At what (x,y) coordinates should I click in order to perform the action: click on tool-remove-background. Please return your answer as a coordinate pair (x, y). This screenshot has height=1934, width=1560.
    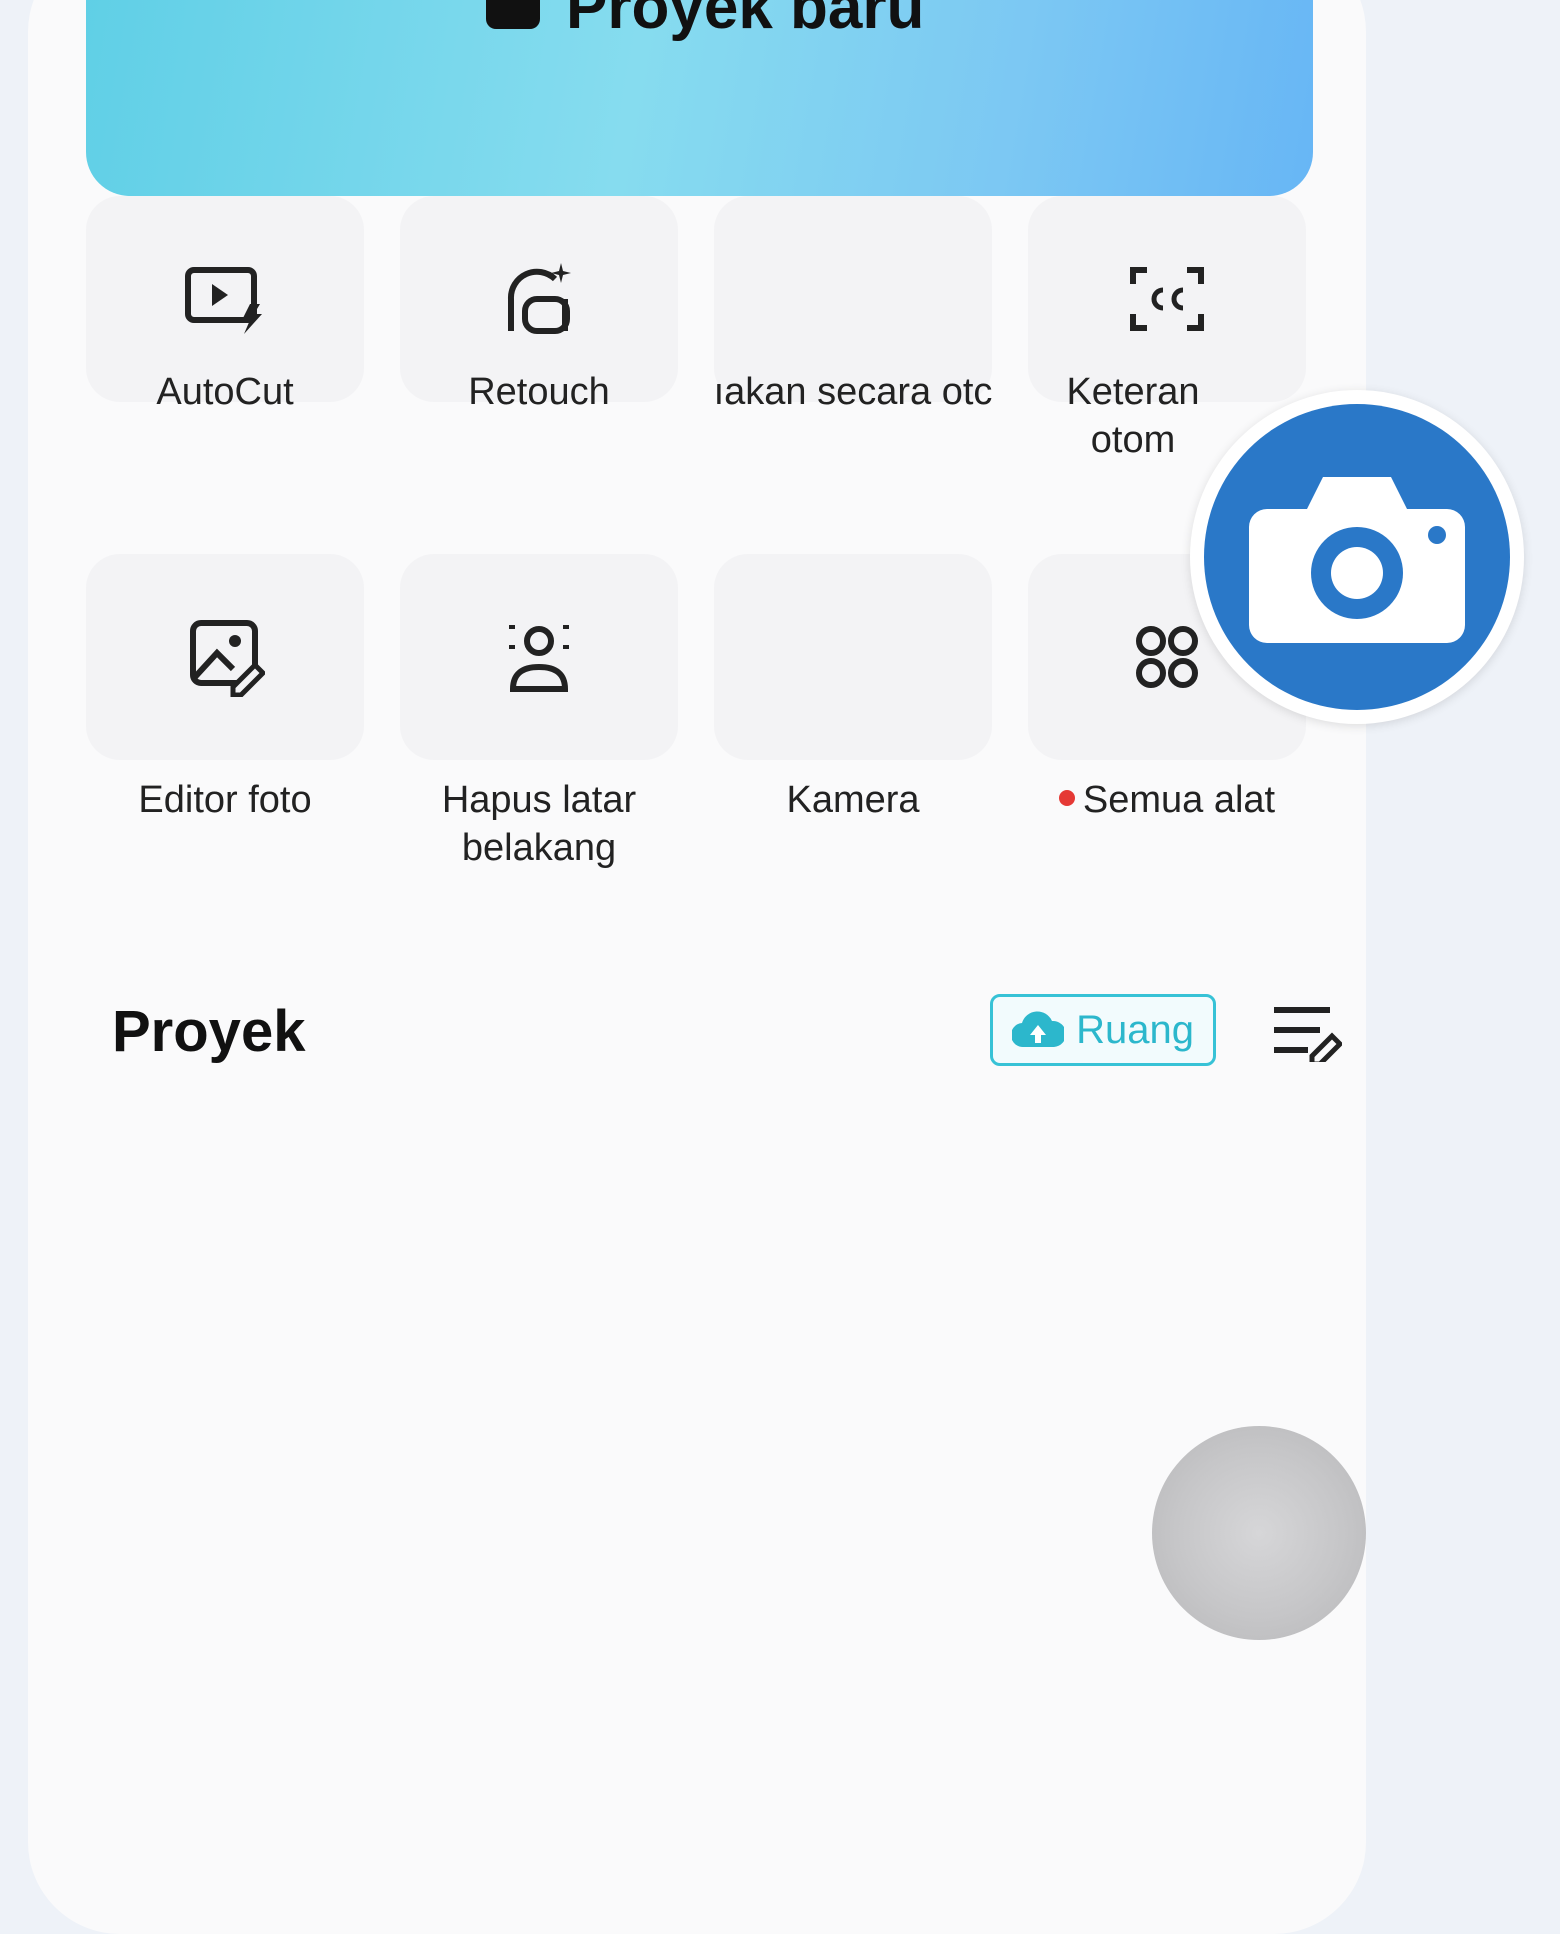
    Looking at the image, I should click on (539, 657).